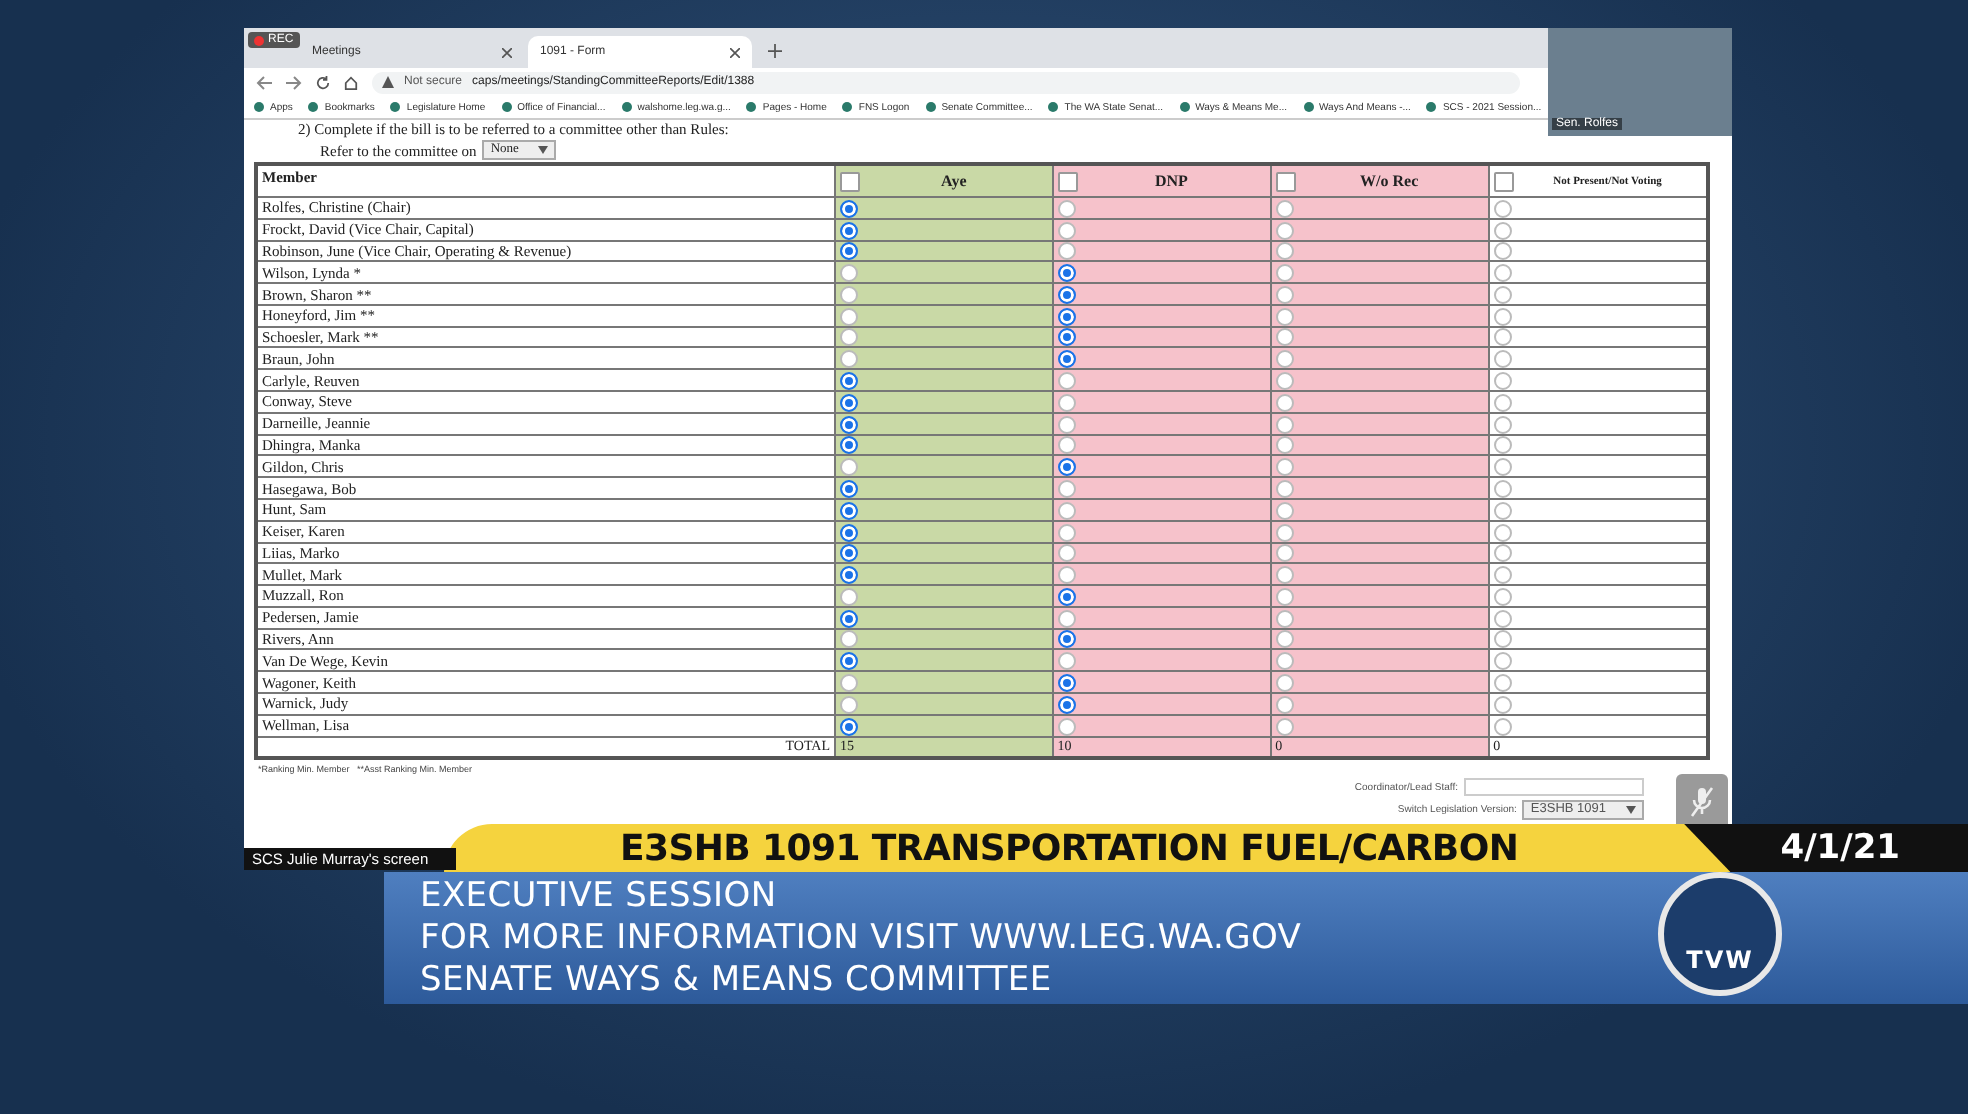 The height and width of the screenshot is (1114, 1968). Describe the element at coordinates (850, 181) in the screenshot. I see `checkbox` at that location.